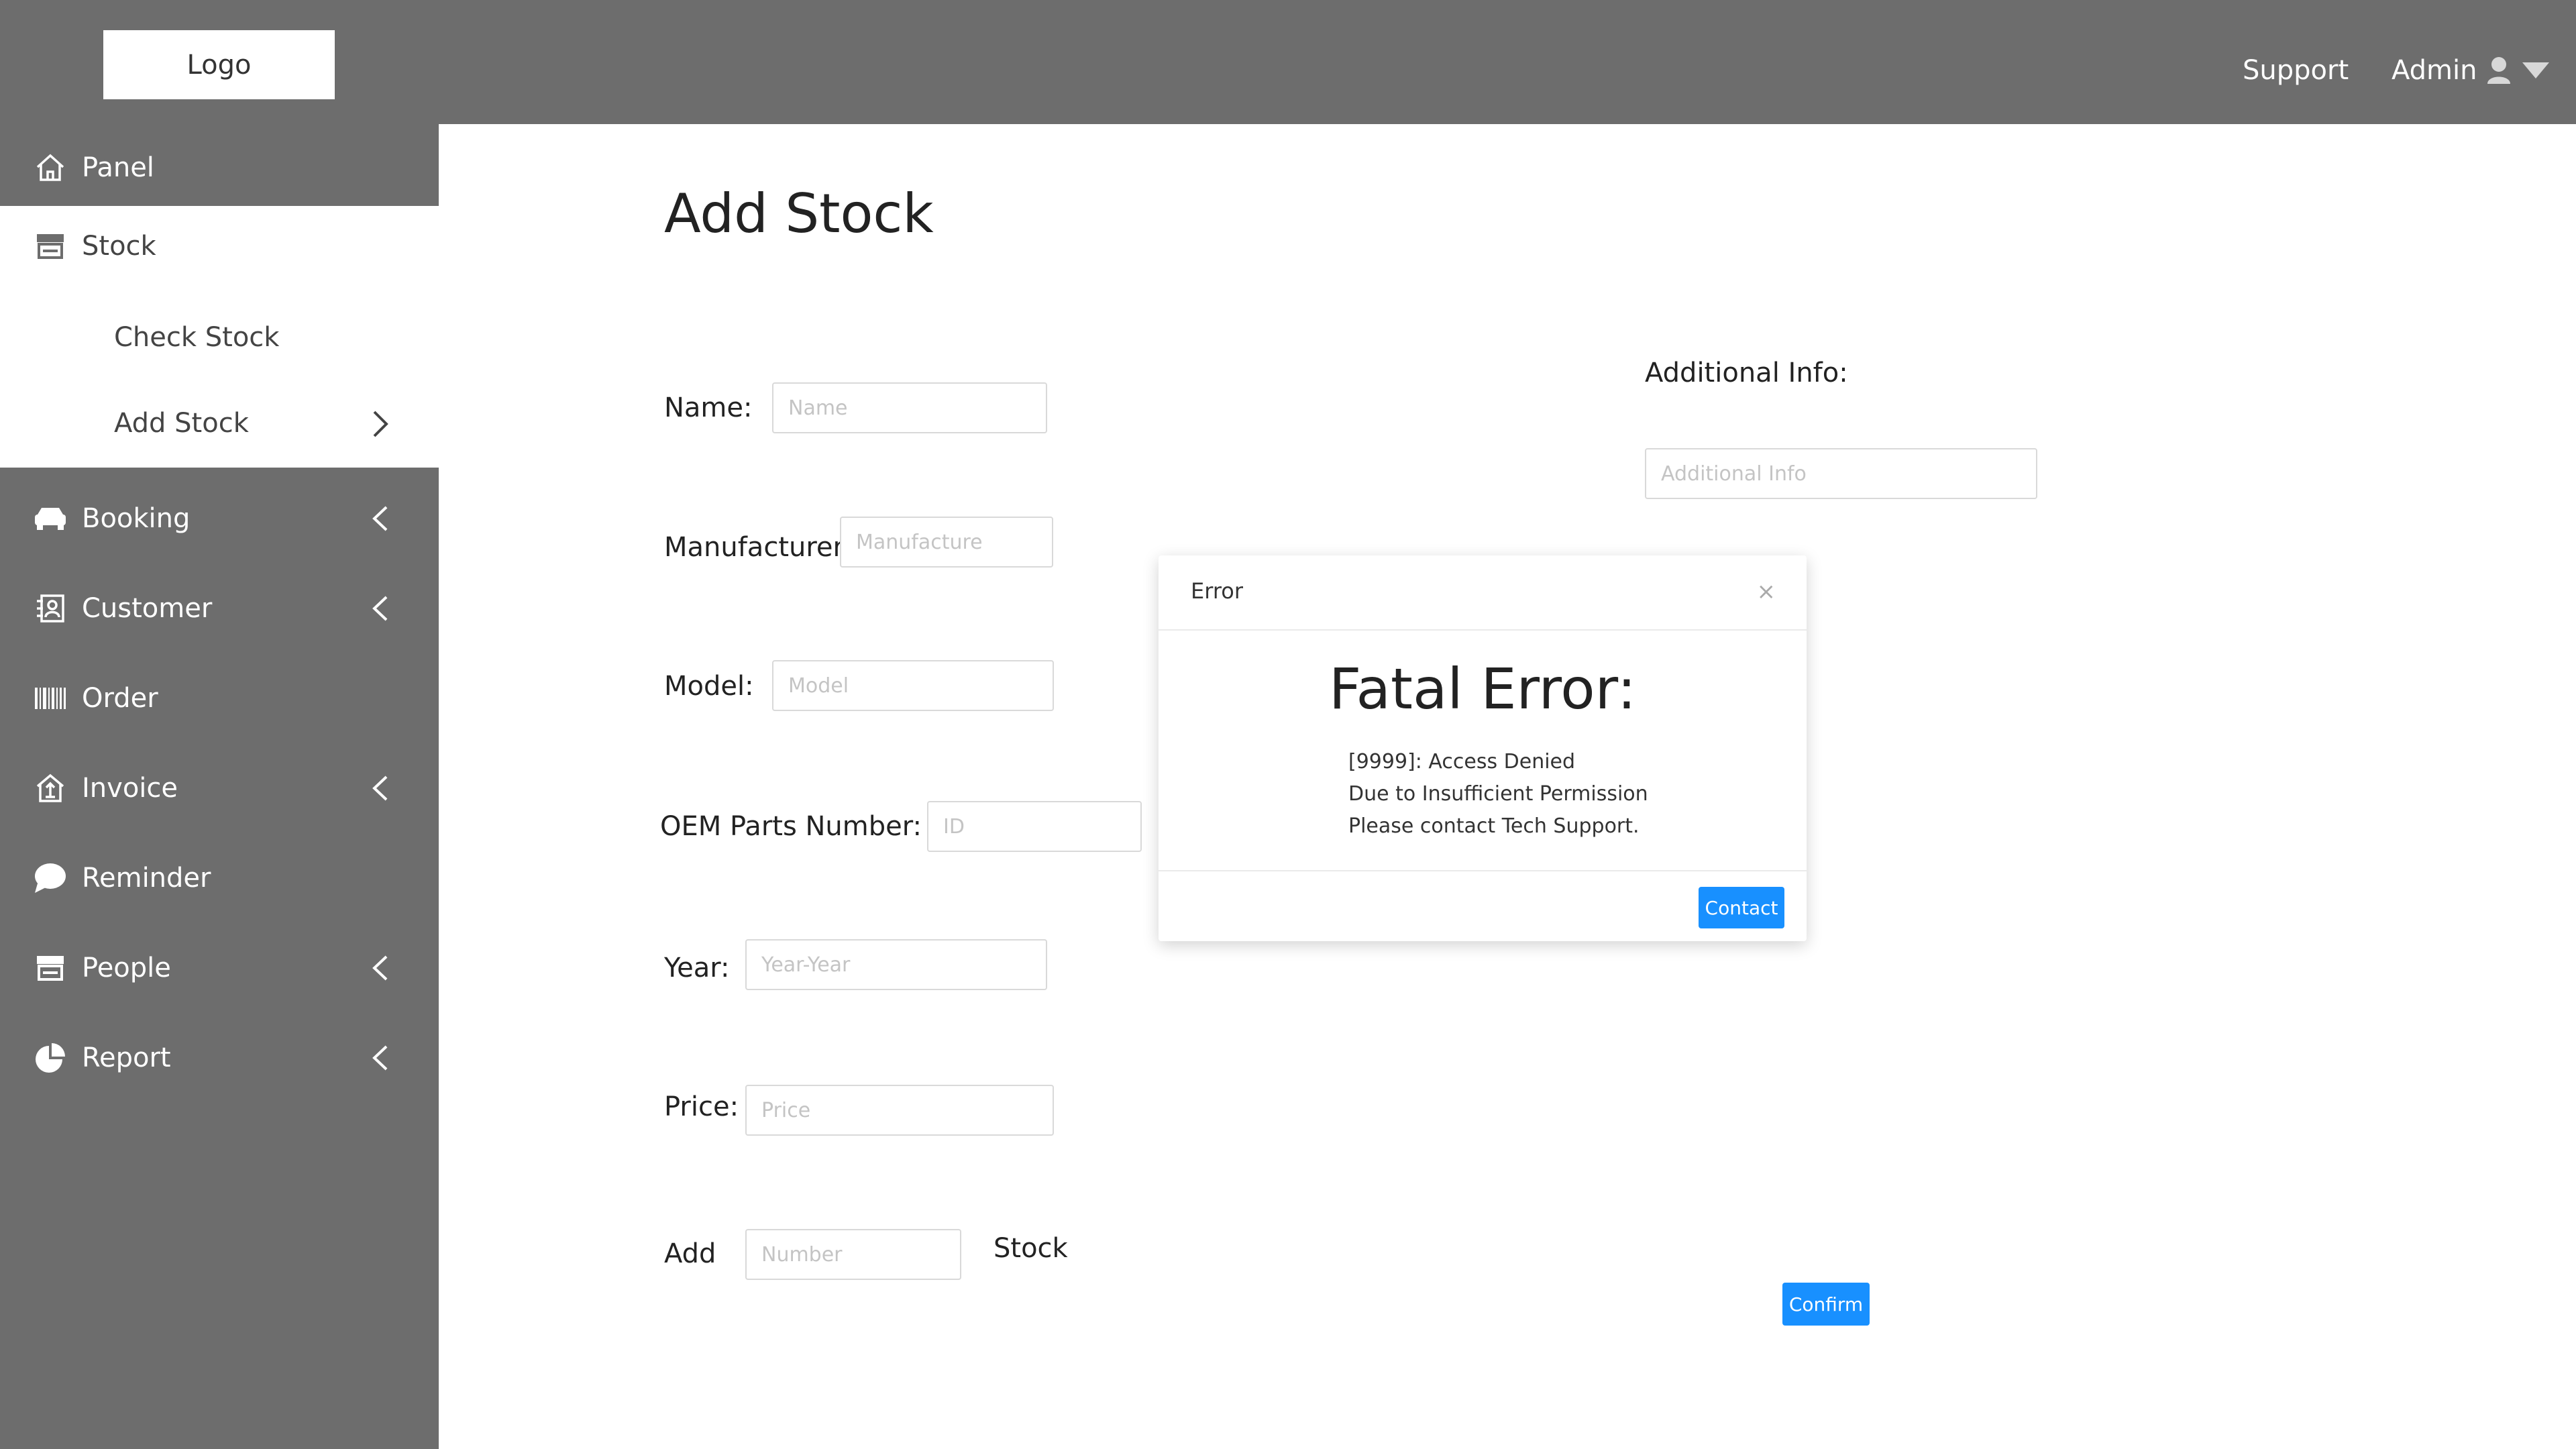  What do you see at coordinates (1746, 373) in the screenshot?
I see `additional-info-label: Additional Info:` at bounding box center [1746, 373].